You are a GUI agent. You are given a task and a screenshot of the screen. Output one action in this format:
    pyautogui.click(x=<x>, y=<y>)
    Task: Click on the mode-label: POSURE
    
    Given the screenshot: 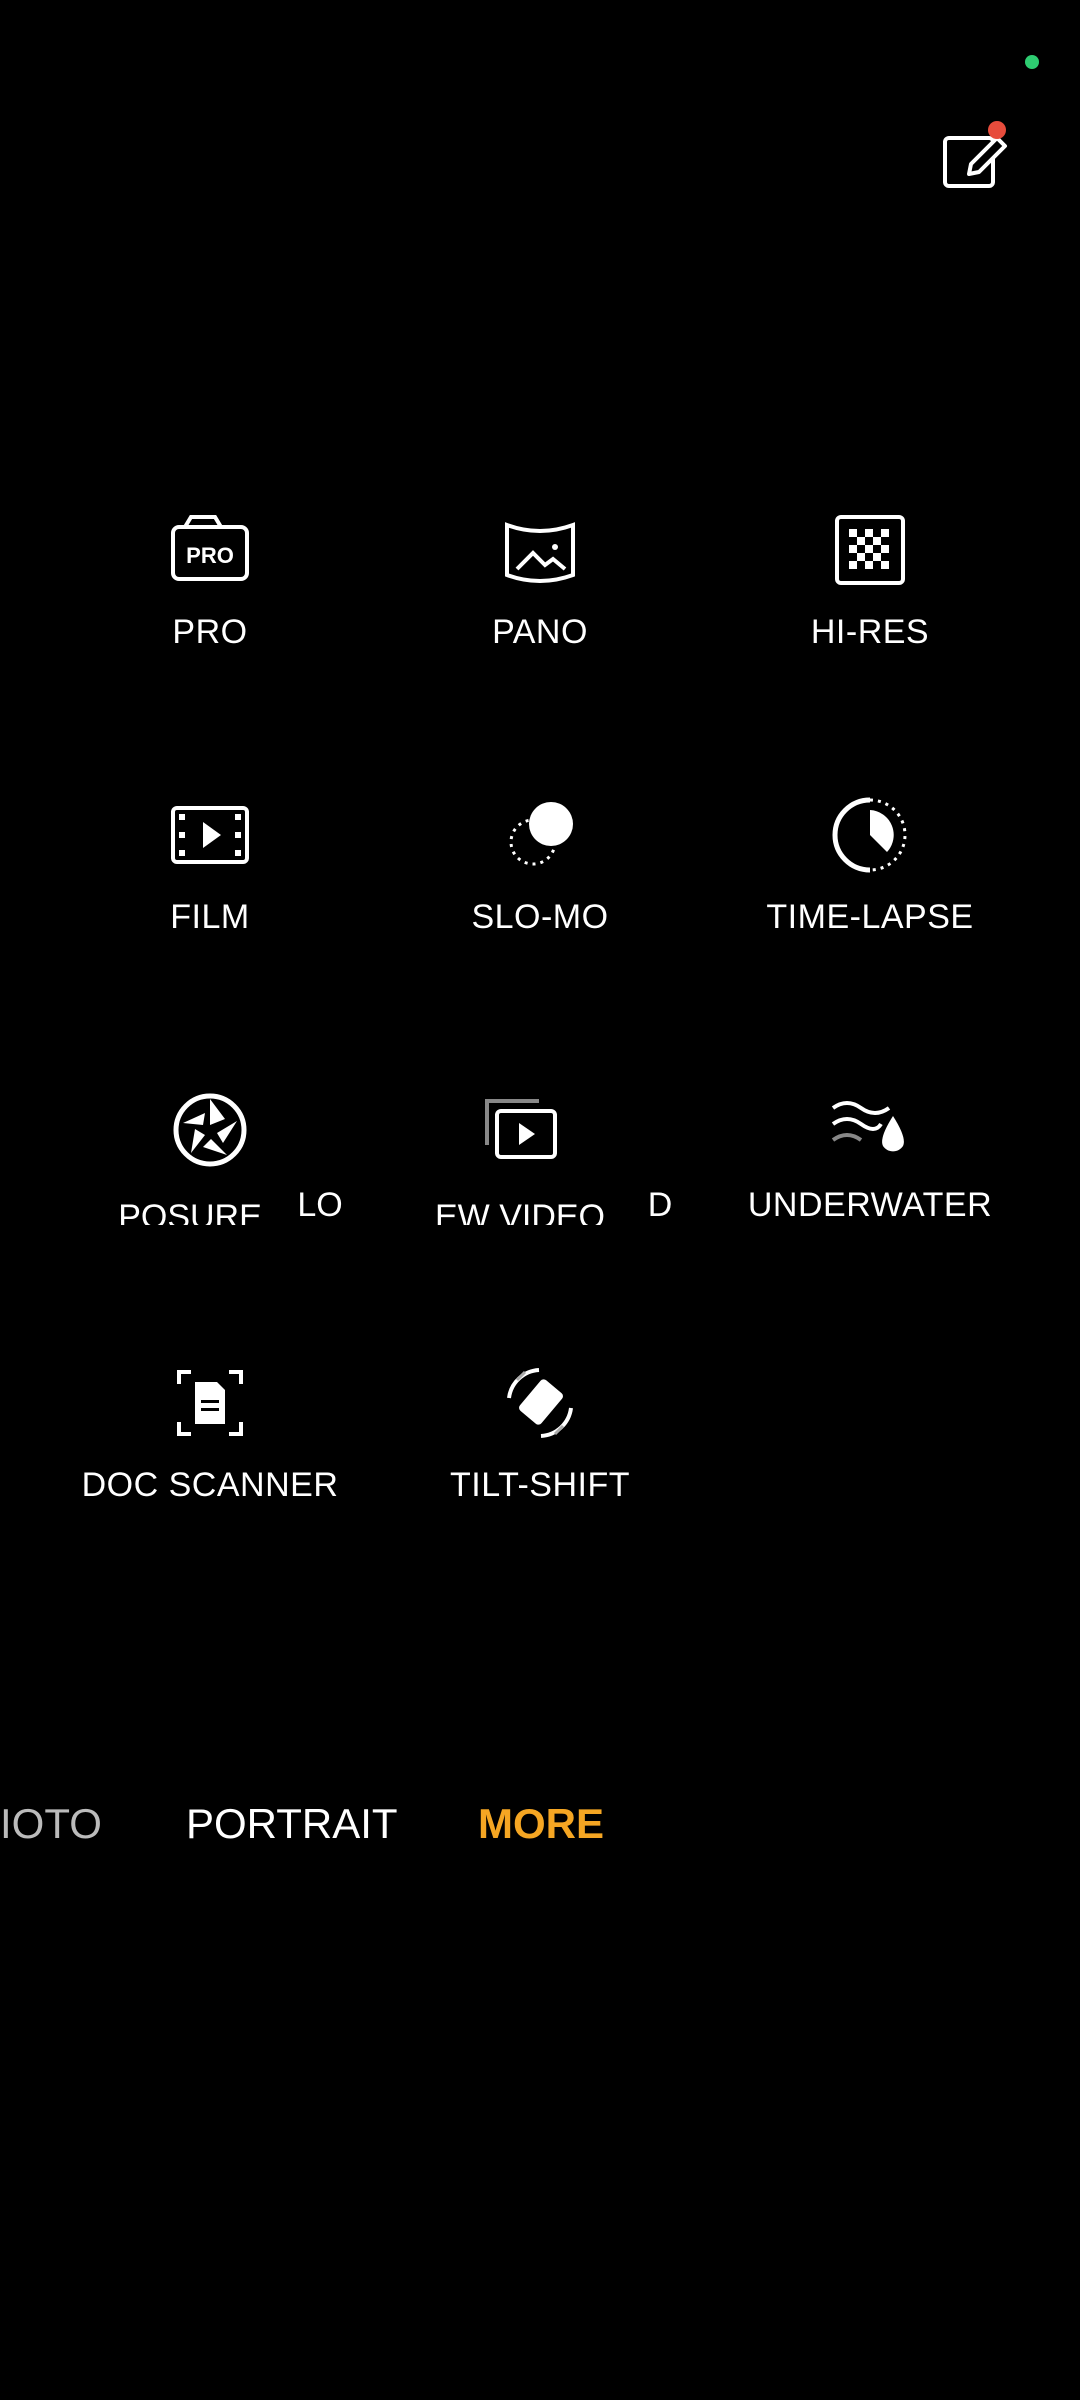 What is the action you would take?
    pyautogui.click(x=190, y=1211)
    